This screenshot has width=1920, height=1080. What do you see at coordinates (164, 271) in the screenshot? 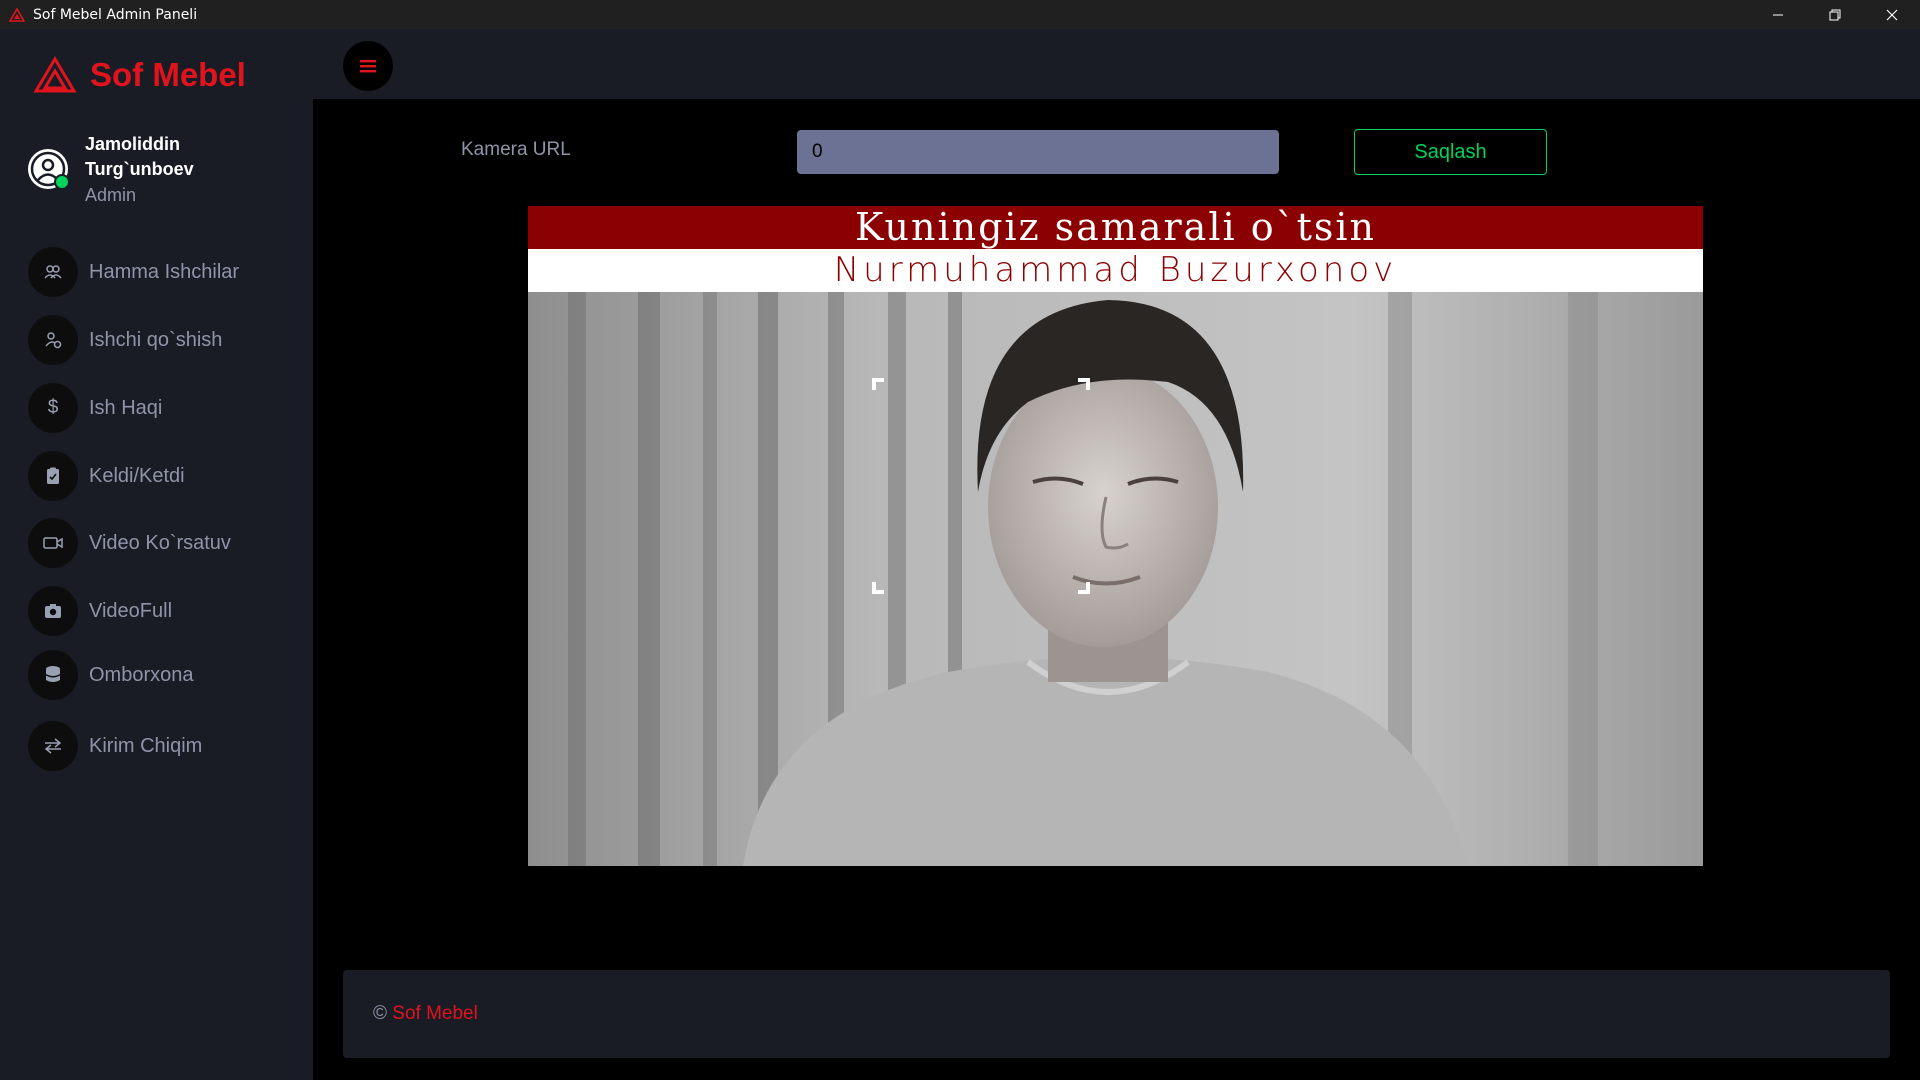
I see `sidebar-item-label: Hamma Ishchilar` at bounding box center [164, 271].